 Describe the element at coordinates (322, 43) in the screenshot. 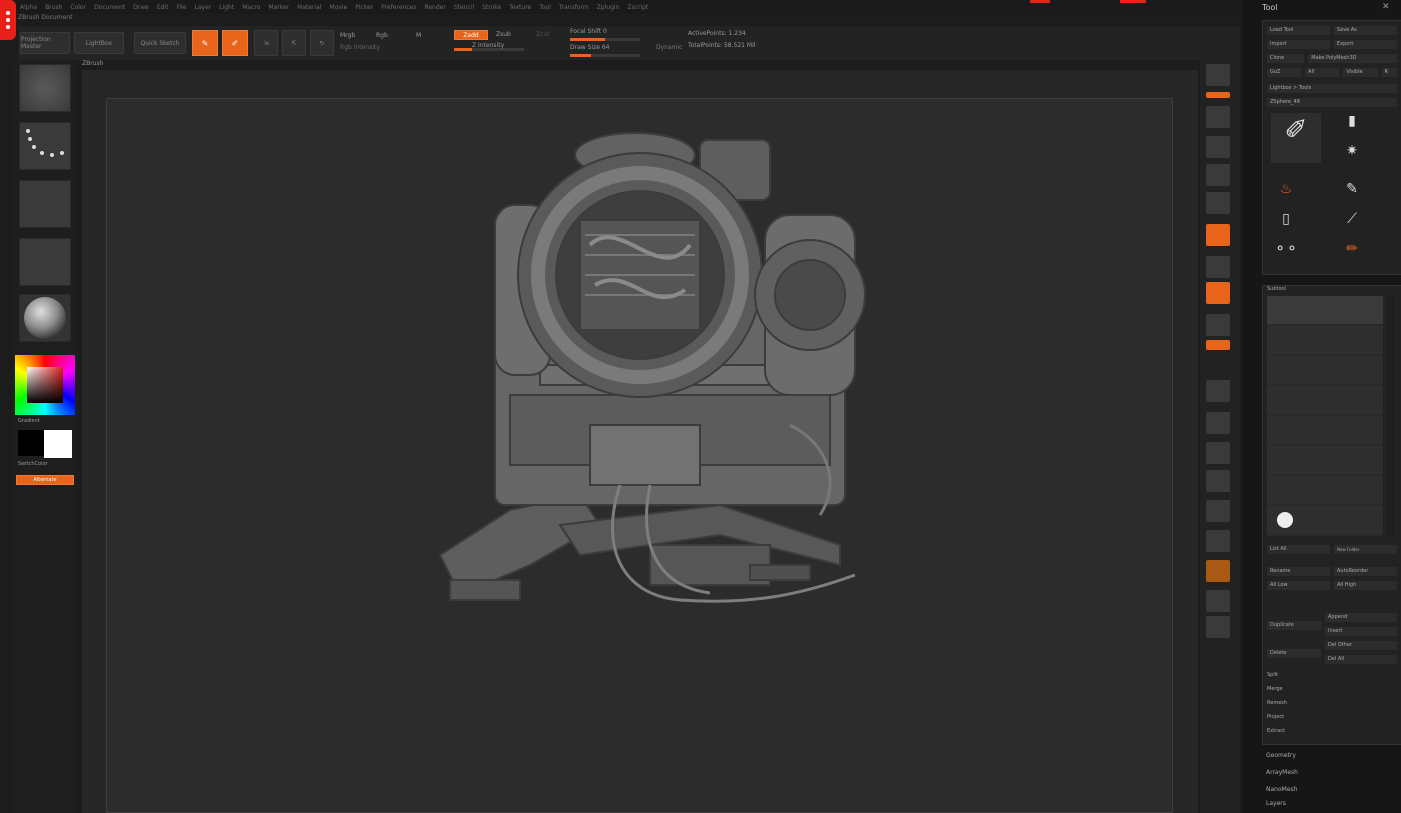

I see `rotate-button: ↻` at that location.